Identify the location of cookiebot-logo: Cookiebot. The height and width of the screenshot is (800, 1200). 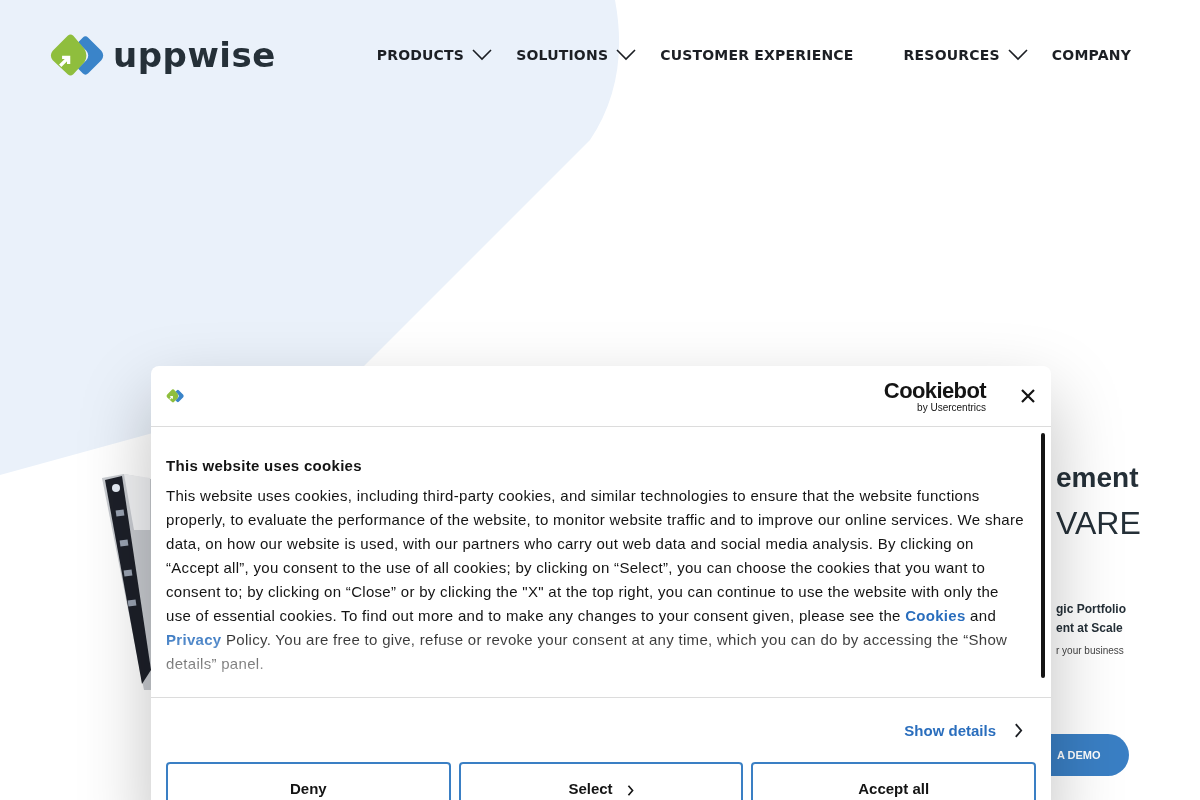
(934, 390).